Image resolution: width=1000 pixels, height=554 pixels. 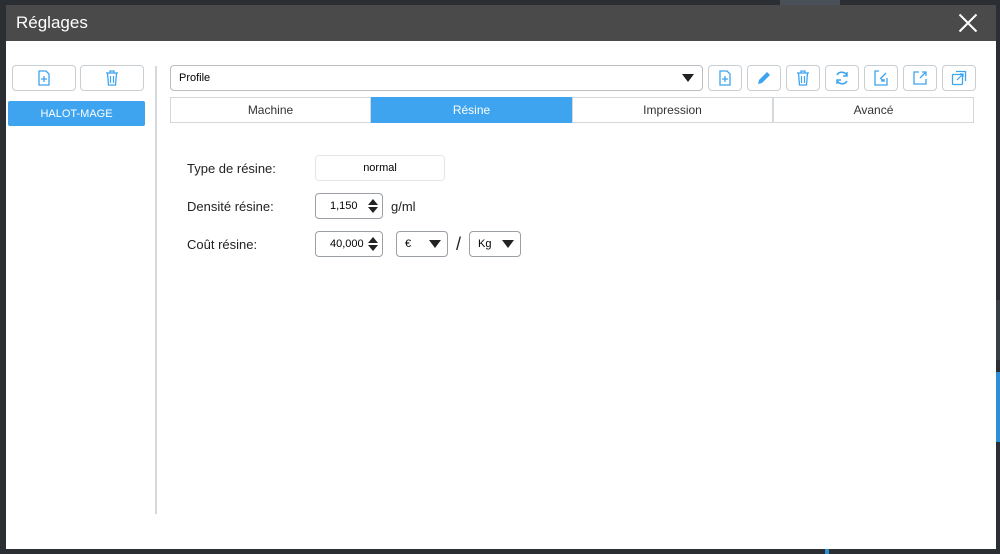 What do you see at coordinates (408, 244) in the screenshot?
I see `currency-value: €` at bounding box center [408, 244].